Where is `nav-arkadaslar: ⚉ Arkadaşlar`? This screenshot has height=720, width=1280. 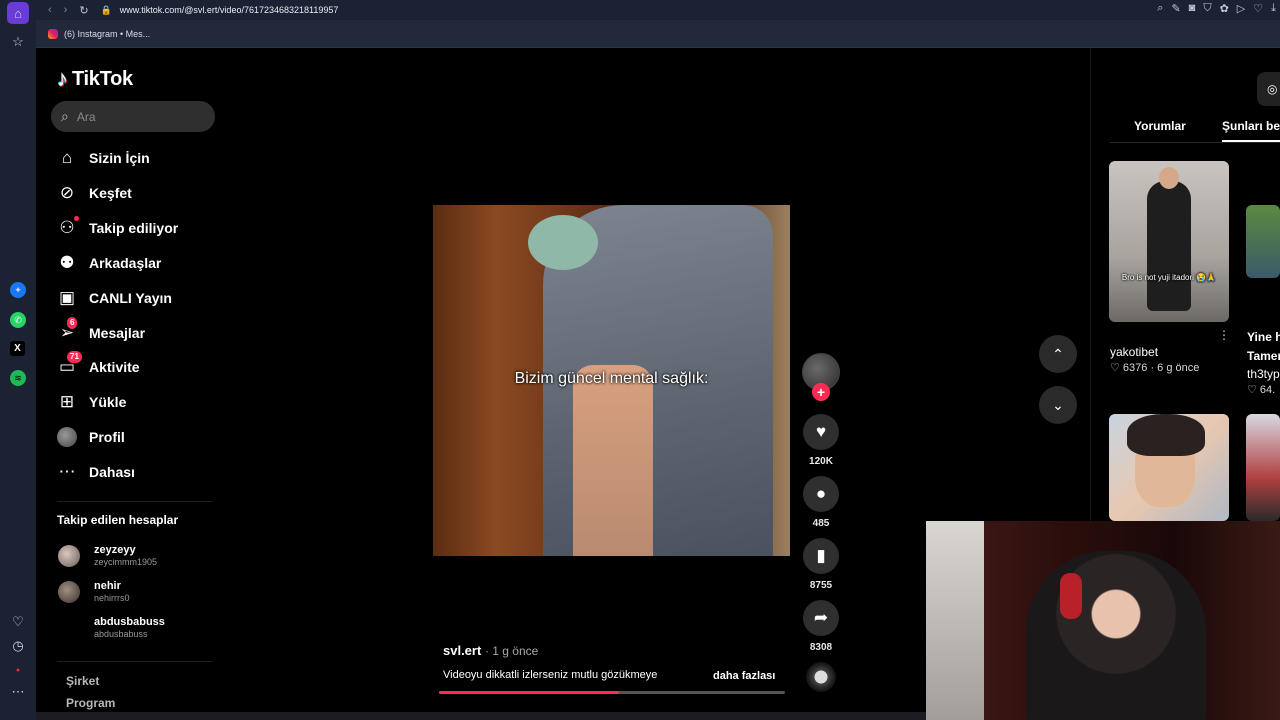 nav-arkadaslar: ⚉ Arkadaşlar is located at coordinates (134, 263).